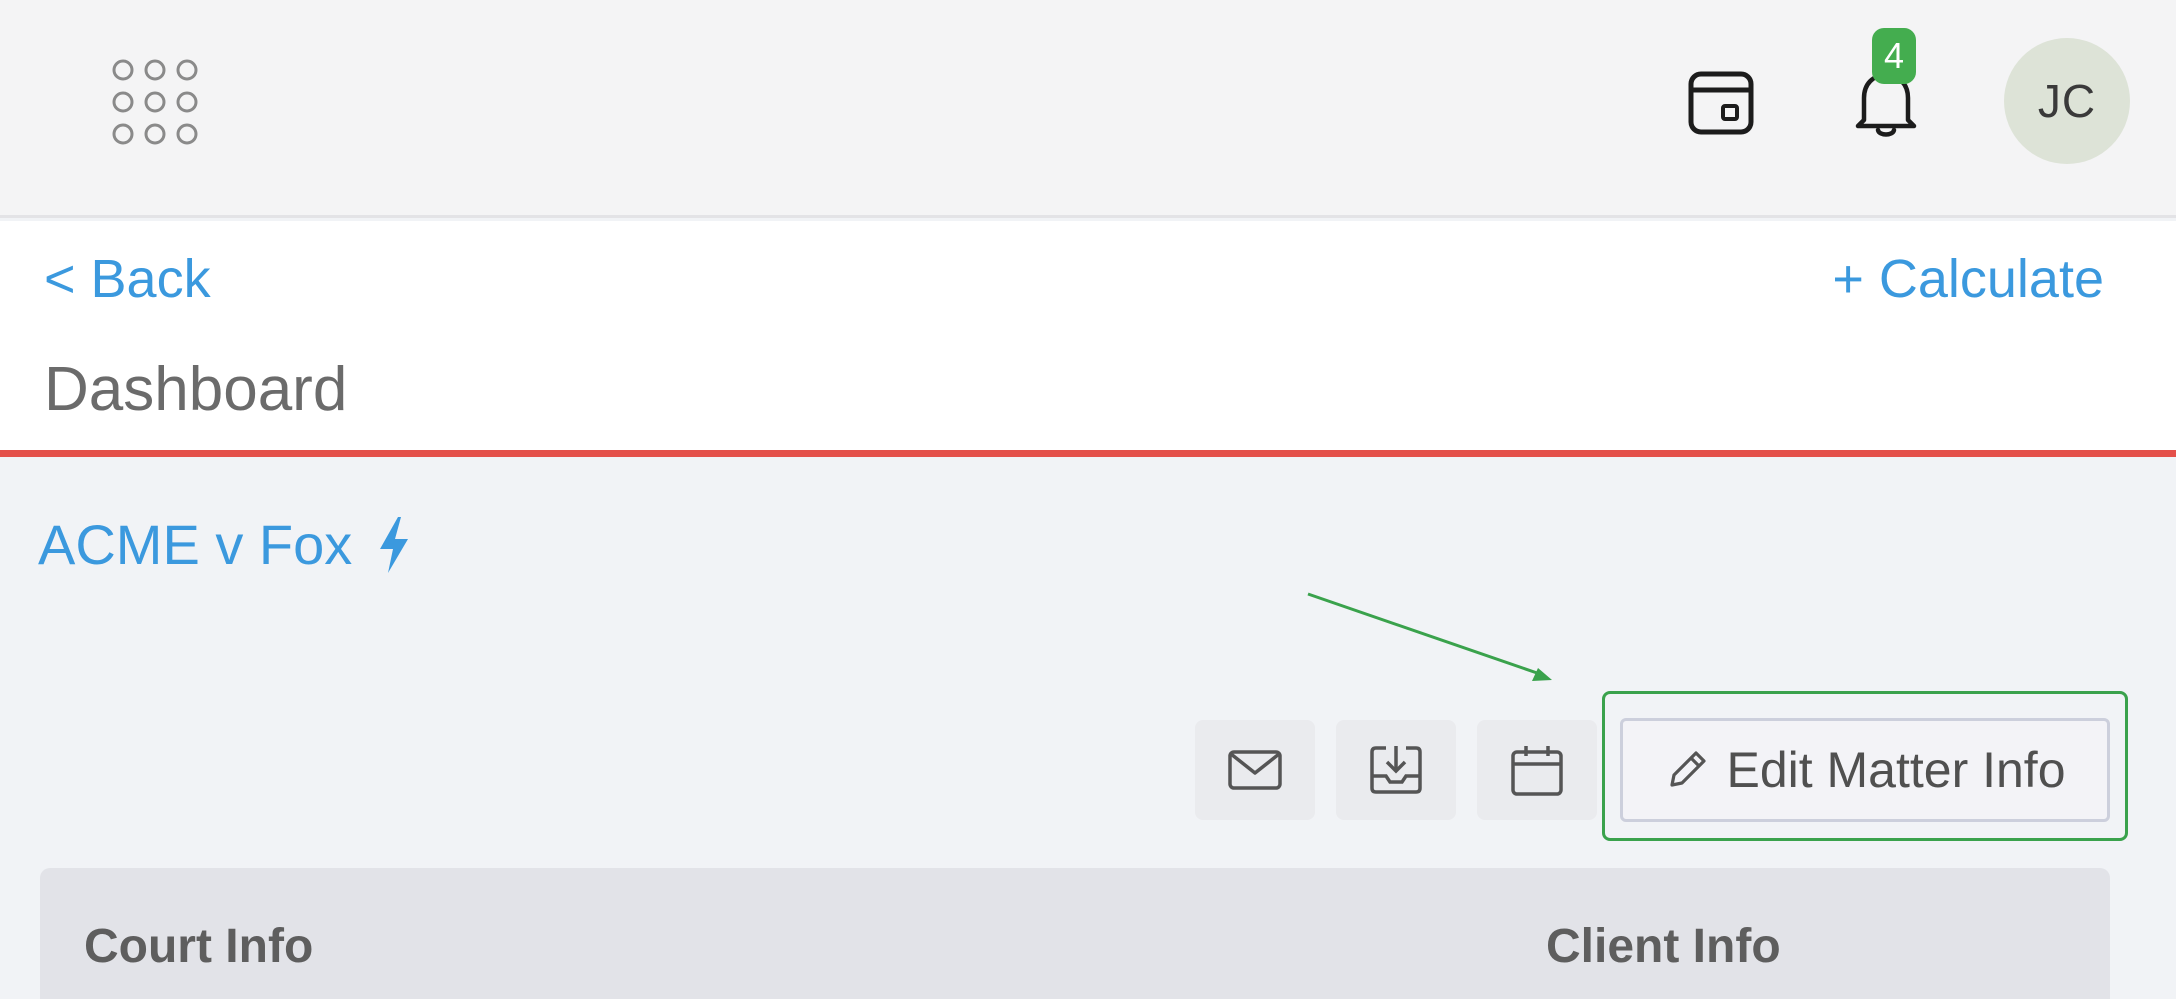 The image size is (2176, 999). What do you see at coordinates (1429, 636) in the screenshot?
I see `annotation-arrow` at bounding box center [1429, 636].